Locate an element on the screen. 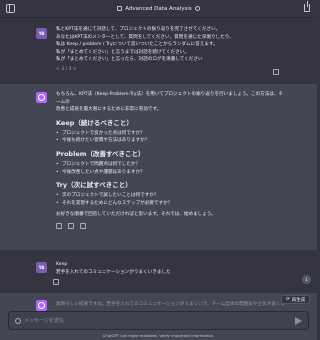 The height and width of the screenshot is (340, 320). list-item: 次のプロジェクトで試したいことは何ですか？ is located at coordinates (170, 196).